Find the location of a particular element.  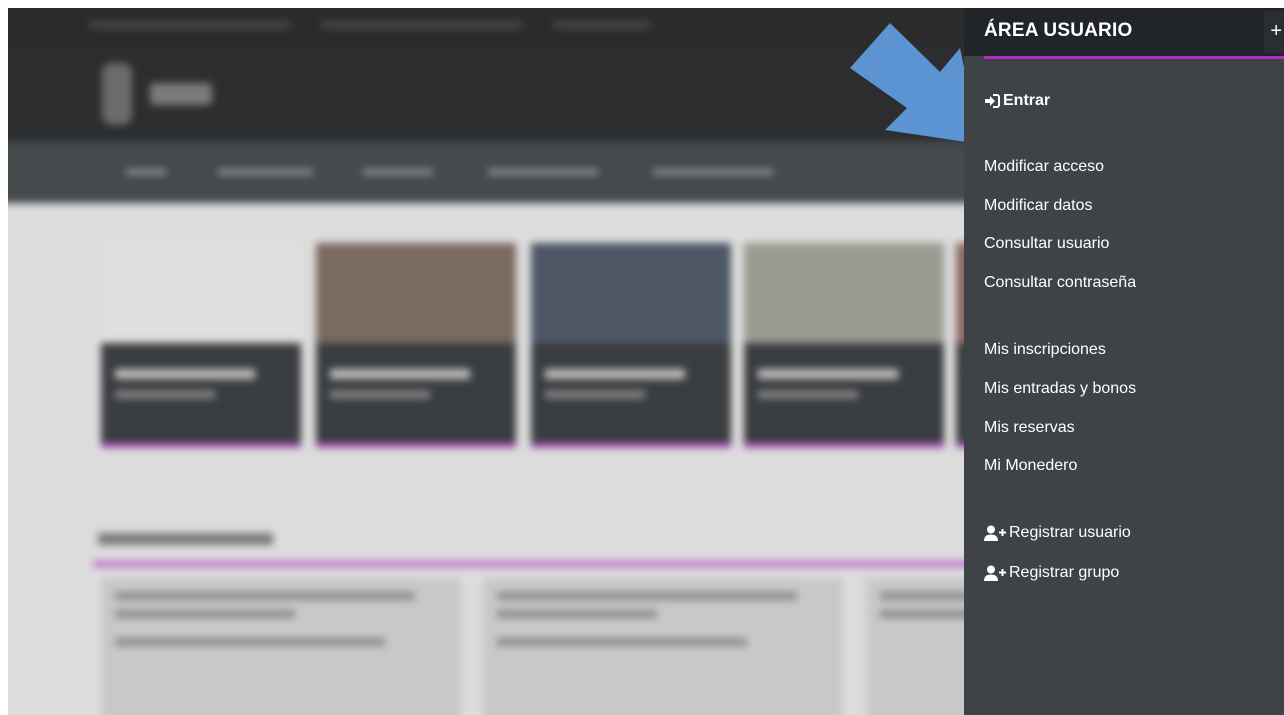

site-topbar is located at coordinates (486, 25).